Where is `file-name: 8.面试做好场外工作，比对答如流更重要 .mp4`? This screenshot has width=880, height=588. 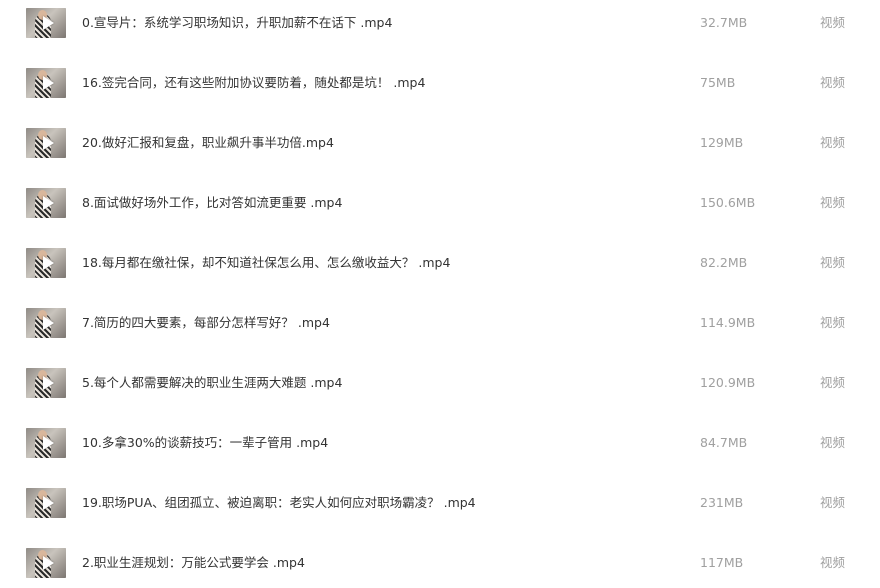
file-name: 8.面试做好场外工作，比对答如流更重要 .mp4 is located at coordinates (212, 203).